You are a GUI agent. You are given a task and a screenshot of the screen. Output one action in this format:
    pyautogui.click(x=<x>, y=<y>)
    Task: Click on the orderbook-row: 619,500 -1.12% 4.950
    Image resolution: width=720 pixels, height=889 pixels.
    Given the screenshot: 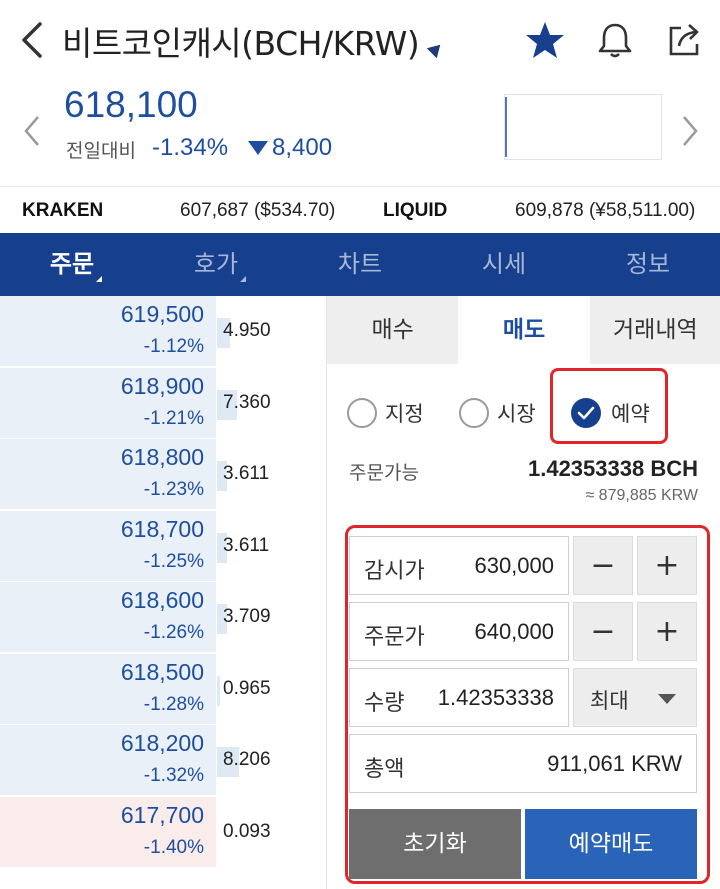 What is the action you would take?
    pyautogui.click(x=163, y=331)
    